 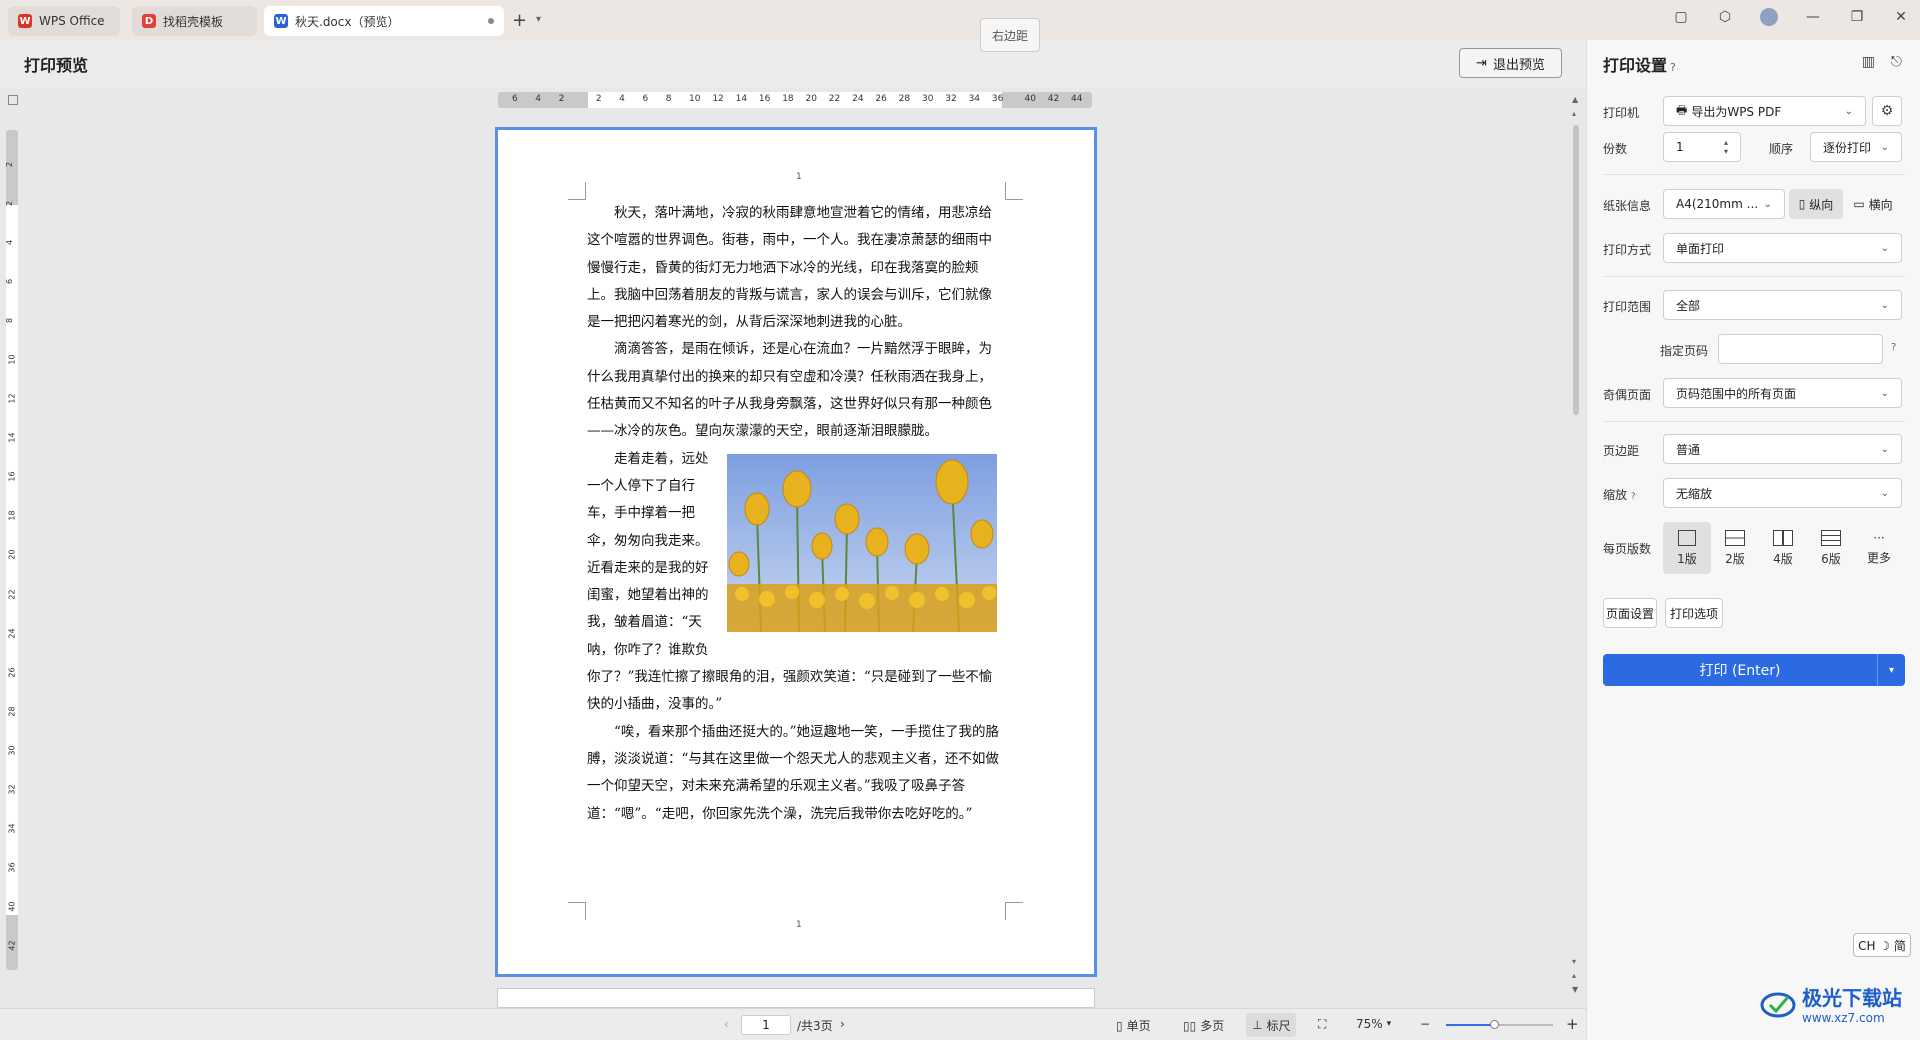 I want to click on gear-icon: ⚙, so click(x=1887, y=111).